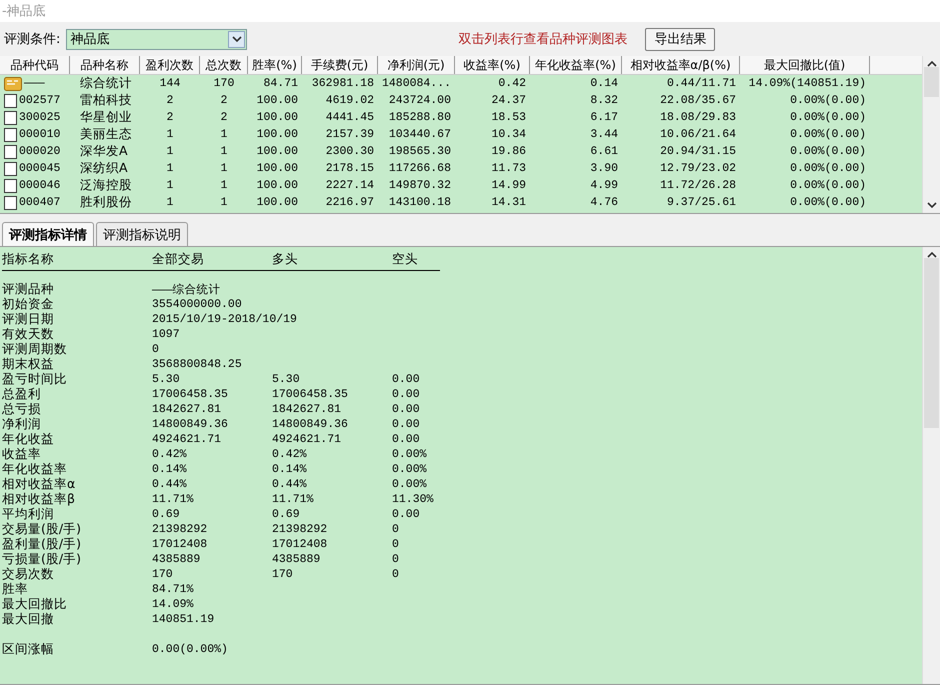 Image resolution: width=940 pixels, height=685 pixels. I want to click on column-header: 胜率(%), so click(275, 65).